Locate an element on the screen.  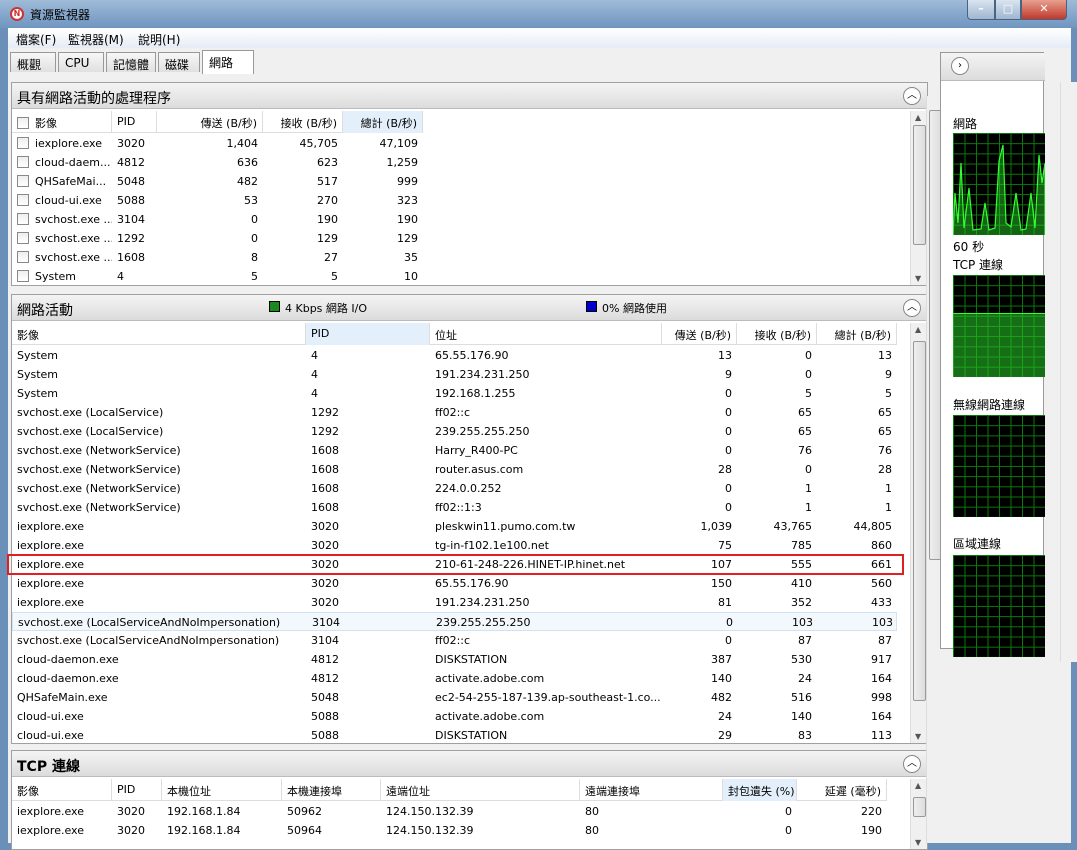
column-header: 本機連接埠 is located at coordinates (331, 790).